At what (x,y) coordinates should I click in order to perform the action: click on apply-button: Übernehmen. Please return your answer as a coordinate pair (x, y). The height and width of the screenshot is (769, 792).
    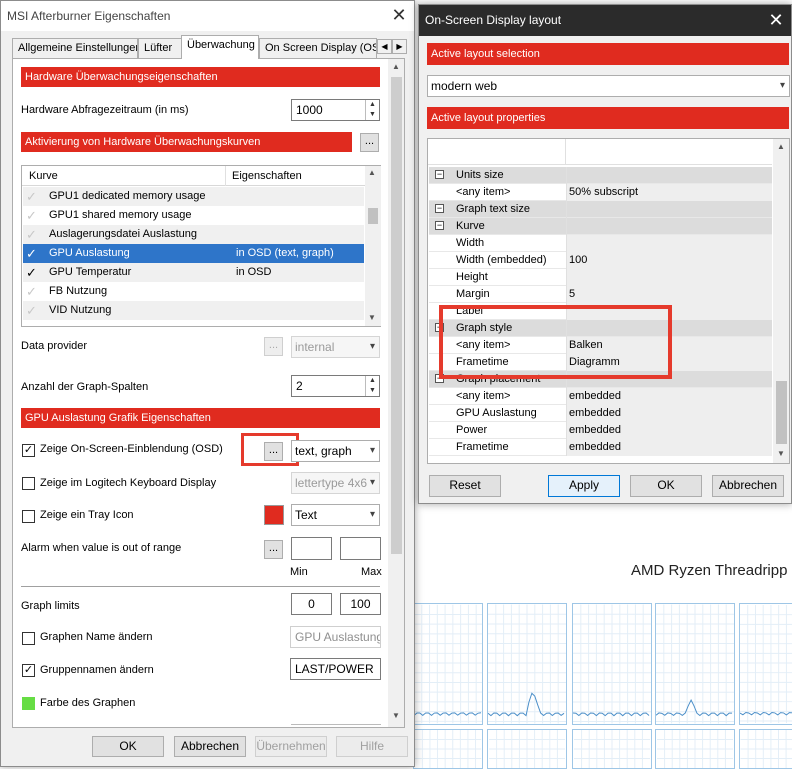
    Looking at the image, I should click on (291, 746).